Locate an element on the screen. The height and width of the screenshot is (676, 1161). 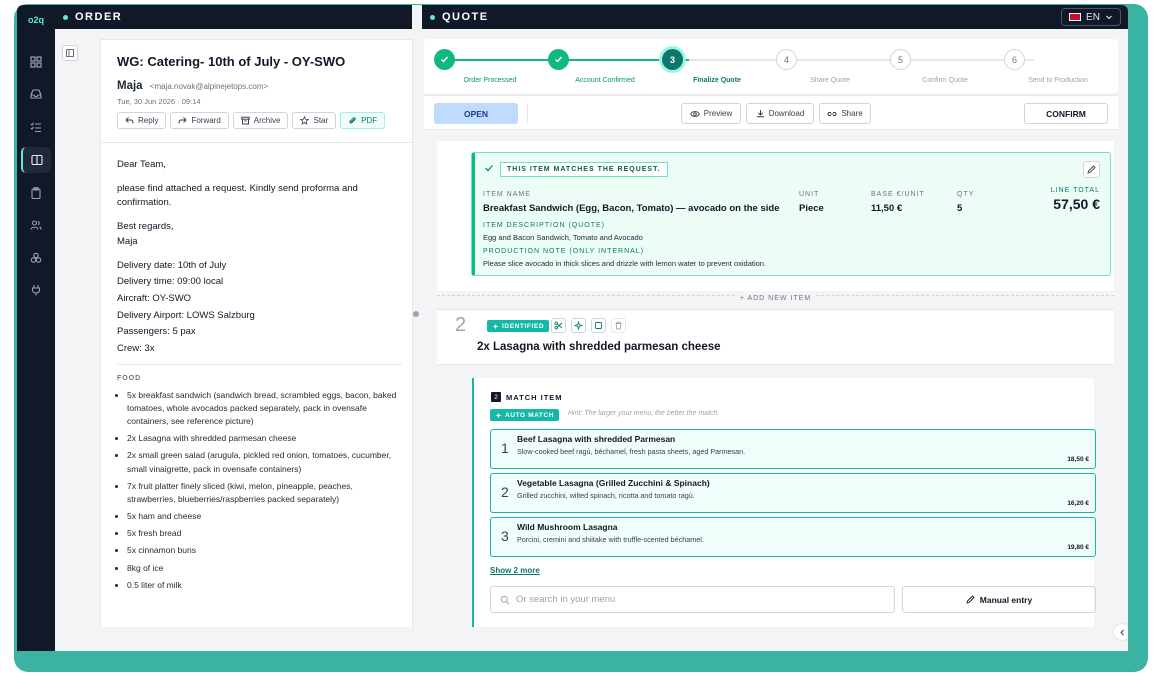
delivery-line: Delivery date: 10th of July is located at coordinates (172, 265).